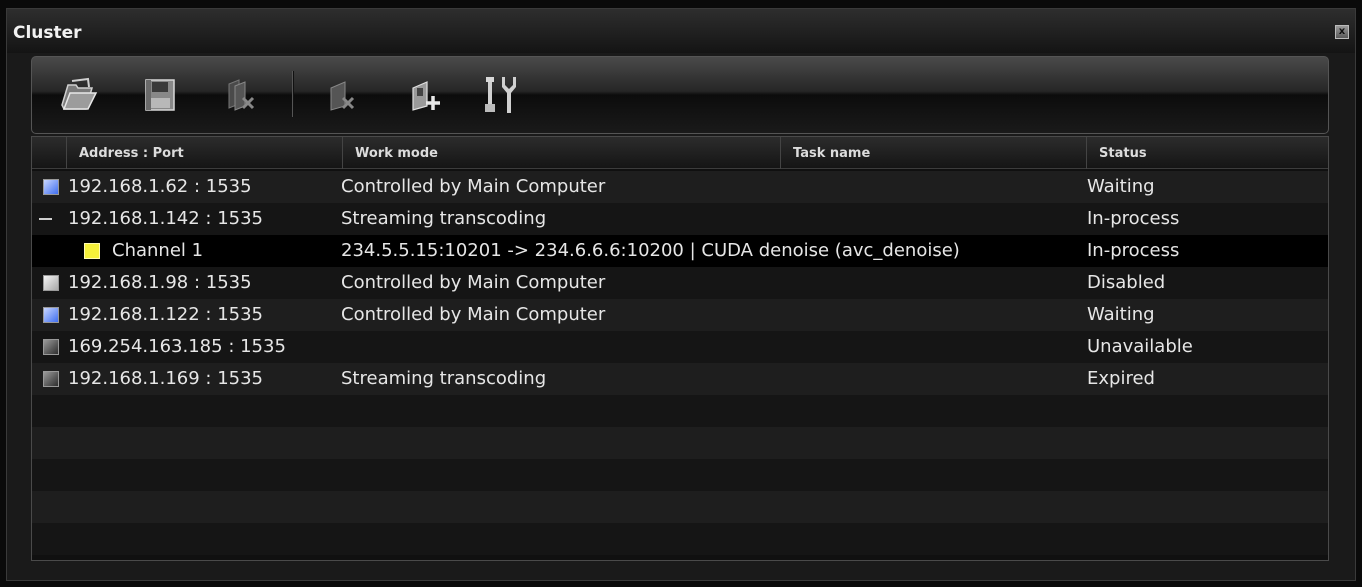 The height and width of the screenshot is (587, 1362). I want to click on remove-multiple-icon, so click(241, 95).